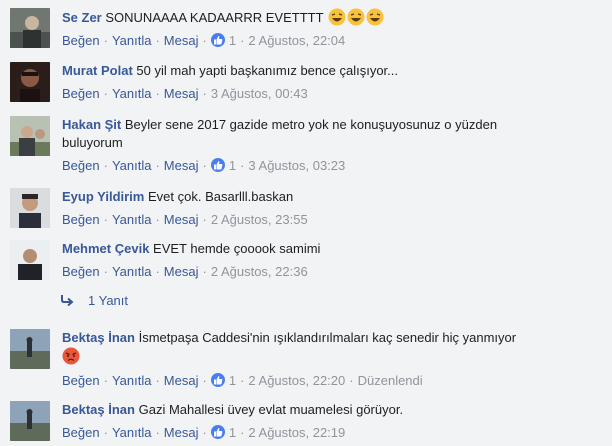  What do you see at coordinates (237, 248) in the screenshot?
I see `comment-text: EVET hemde çooook samimi` at bounding box center [237, 248].